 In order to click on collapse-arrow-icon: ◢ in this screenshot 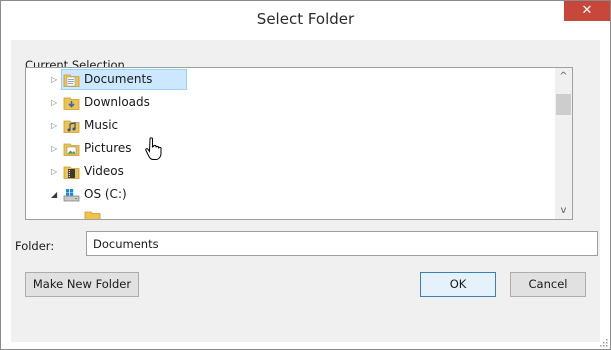, I will do `click(55, 195)`.